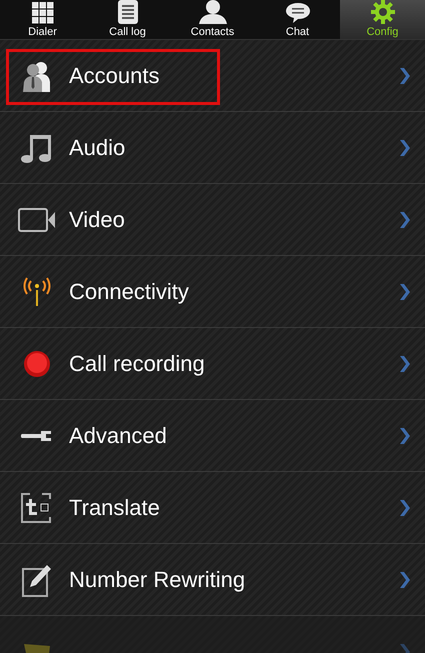 Image resolution: width=425 pixels, height=653 pixels. I want to click on music-note-icon, so click(37, 147).